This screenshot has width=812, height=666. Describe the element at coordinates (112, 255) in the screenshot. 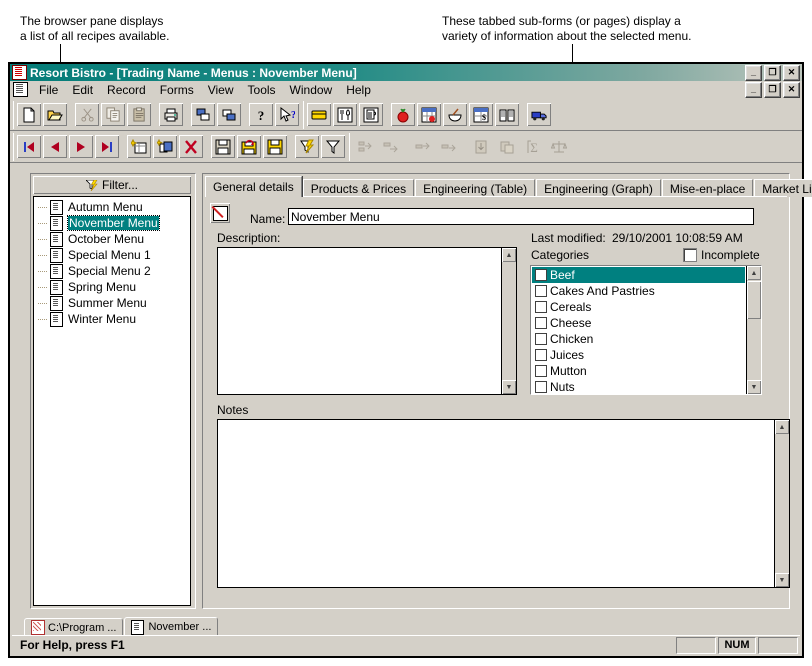

I see `tree-item-special-menu-1: Special Menu 1` at that location.